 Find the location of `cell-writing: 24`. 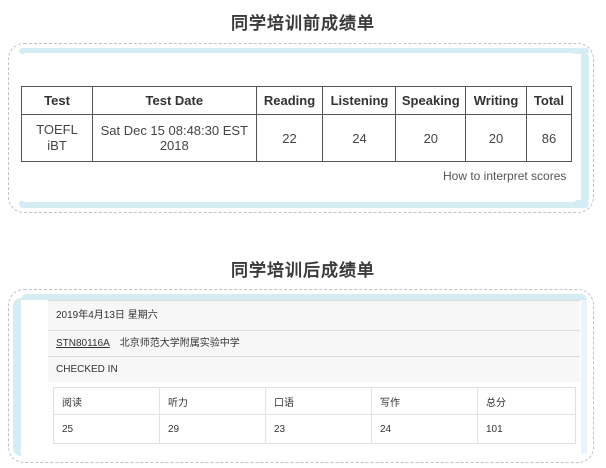

cell-writing: 24 is located at coordinates (424, 429).